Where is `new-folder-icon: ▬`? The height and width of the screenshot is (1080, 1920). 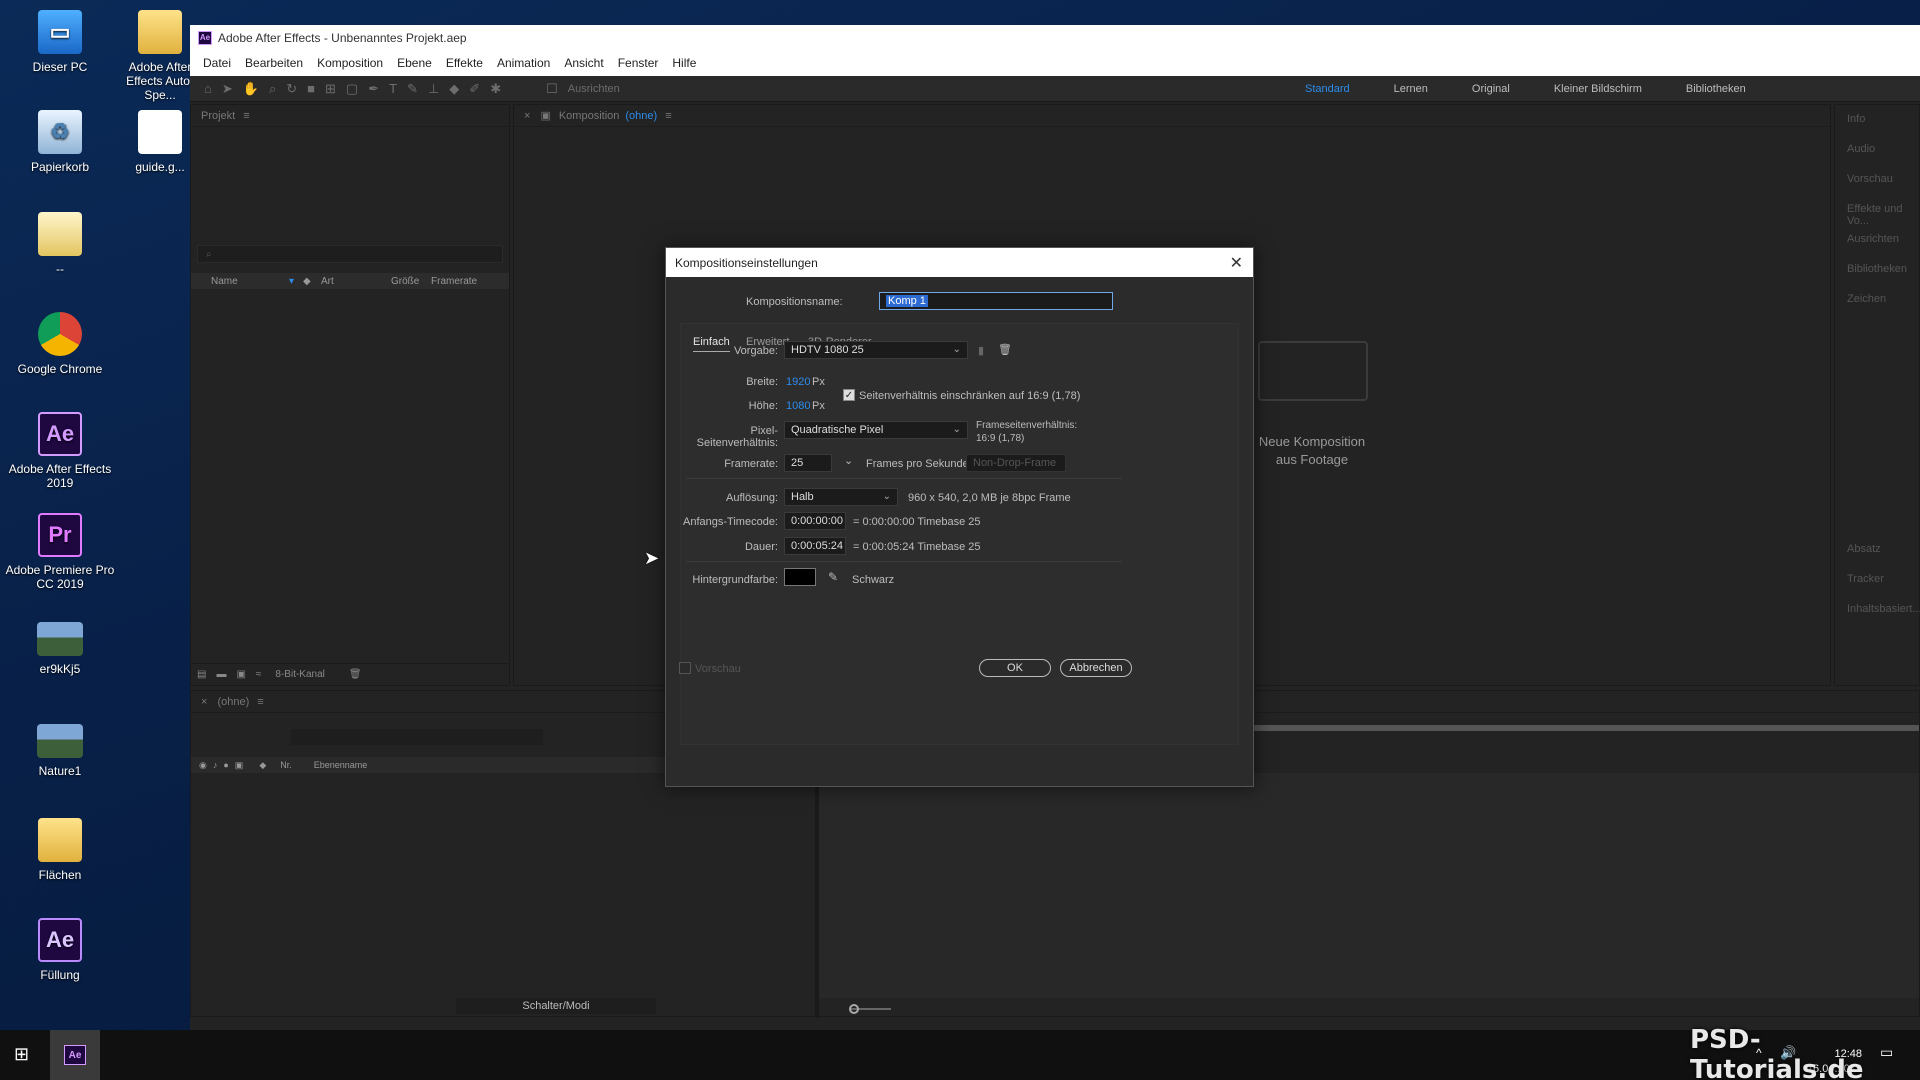
new-folder-icon: ▬ is located at coordinates (221, 674).